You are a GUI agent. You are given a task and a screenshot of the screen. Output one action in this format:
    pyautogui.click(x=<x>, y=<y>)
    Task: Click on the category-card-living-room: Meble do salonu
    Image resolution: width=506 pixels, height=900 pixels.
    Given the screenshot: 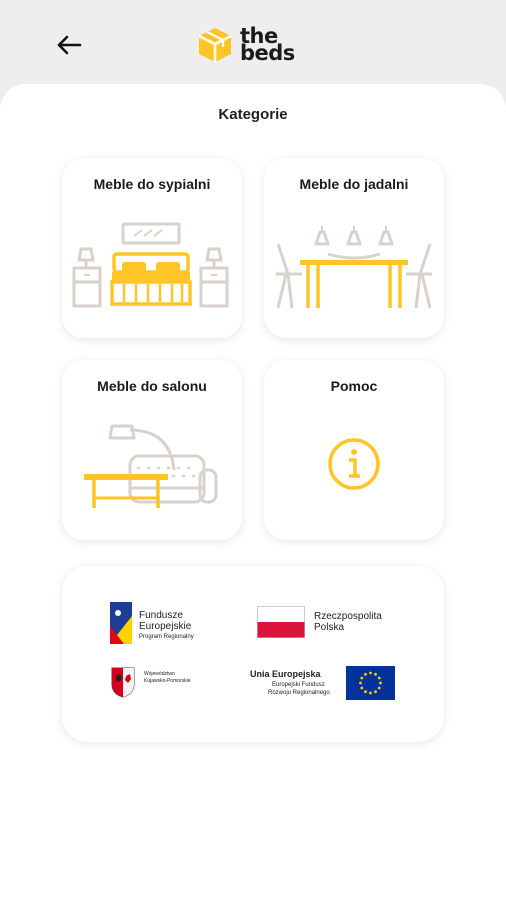 What is the action you would take?
    pyautogui.click(x=152, y=450)
    